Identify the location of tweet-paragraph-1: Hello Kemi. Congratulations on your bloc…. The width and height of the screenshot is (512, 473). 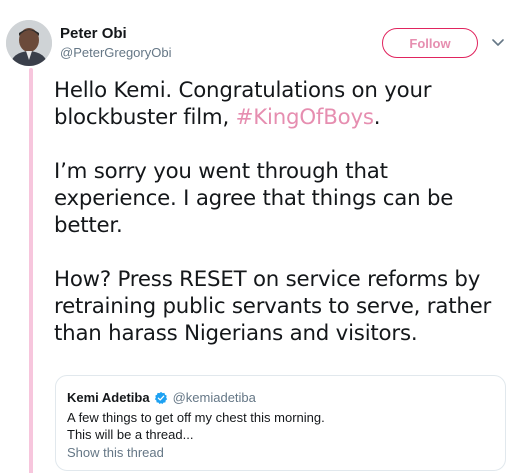
(280, 104).